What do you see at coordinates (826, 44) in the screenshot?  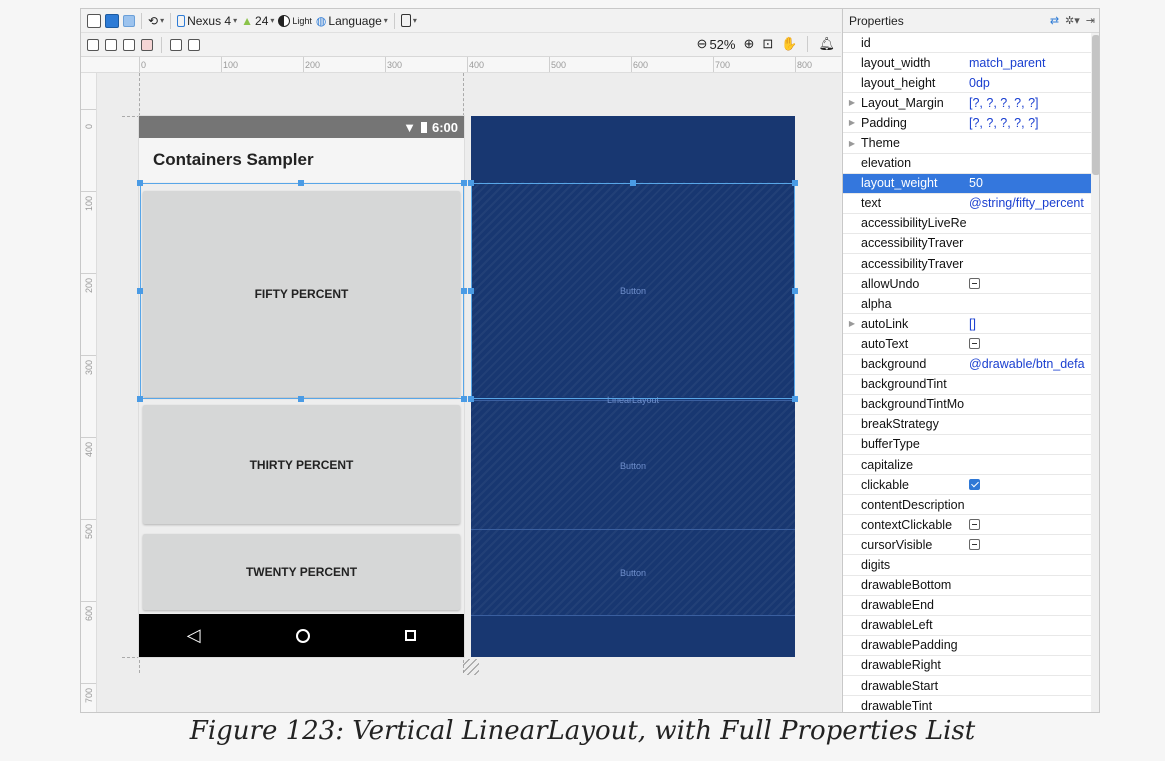 I see `notification-bell-icon: 🔔︎` at bounding box center [826, 44].